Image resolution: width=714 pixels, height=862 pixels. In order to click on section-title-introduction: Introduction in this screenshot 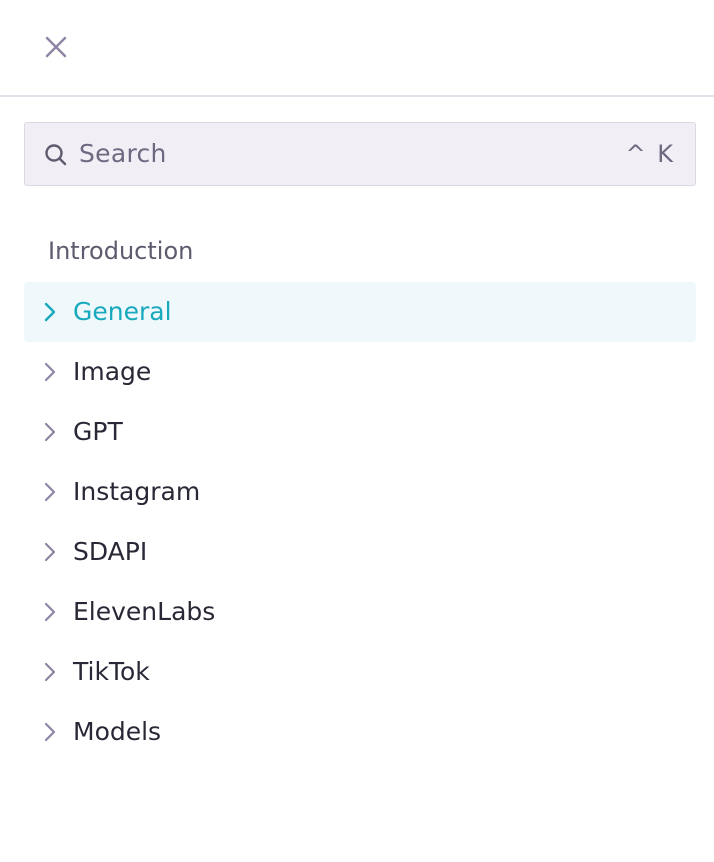, I will do `click(121, 251)`.